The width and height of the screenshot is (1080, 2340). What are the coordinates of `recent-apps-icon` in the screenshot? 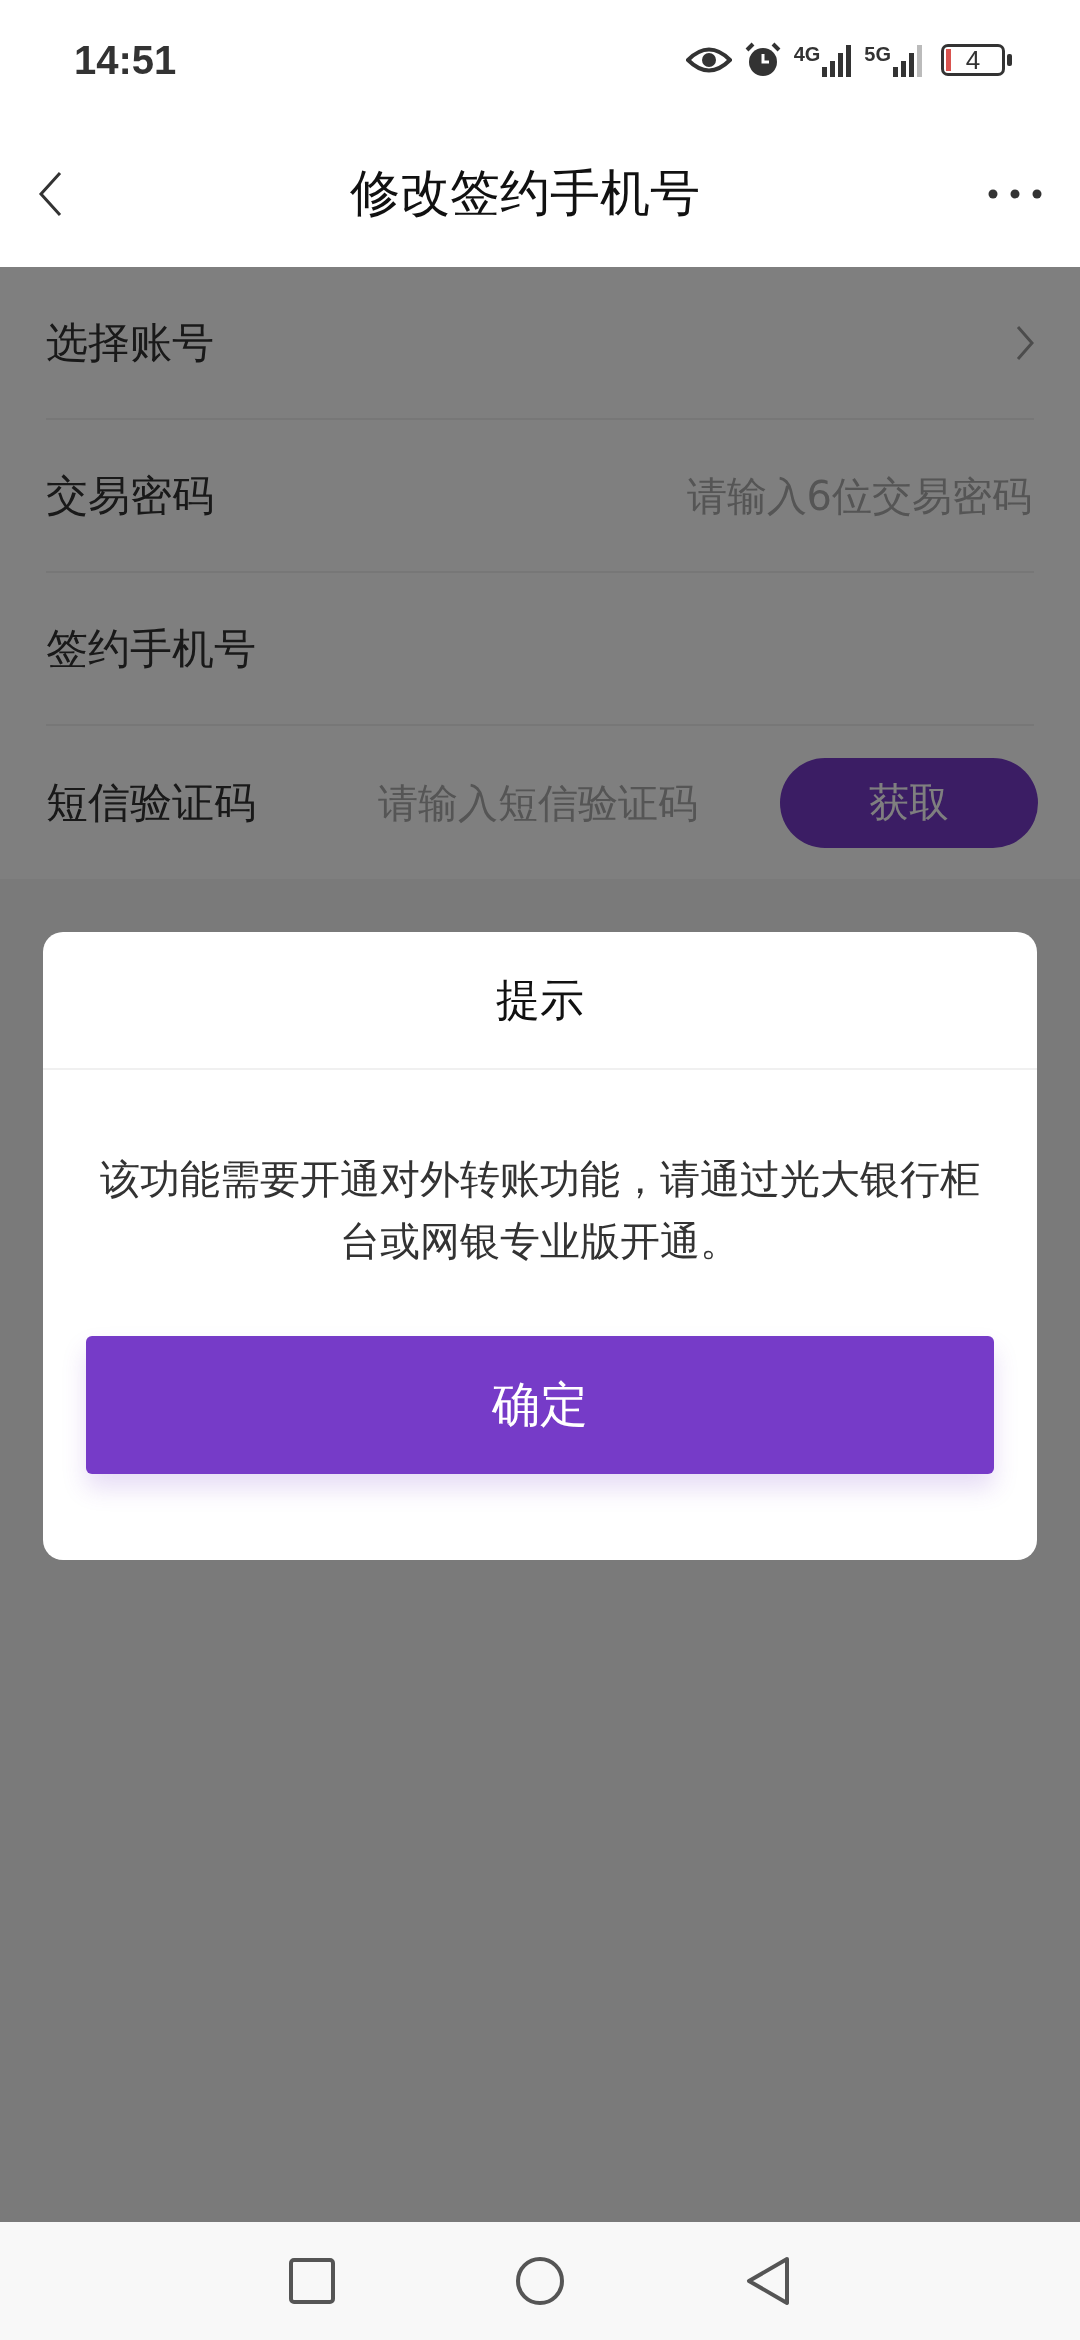 It's located at (312, 2281).